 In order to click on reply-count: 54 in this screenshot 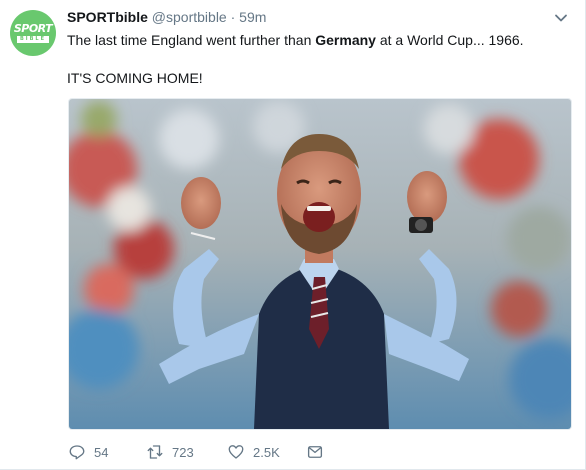, I will do `click(101, 452)`.